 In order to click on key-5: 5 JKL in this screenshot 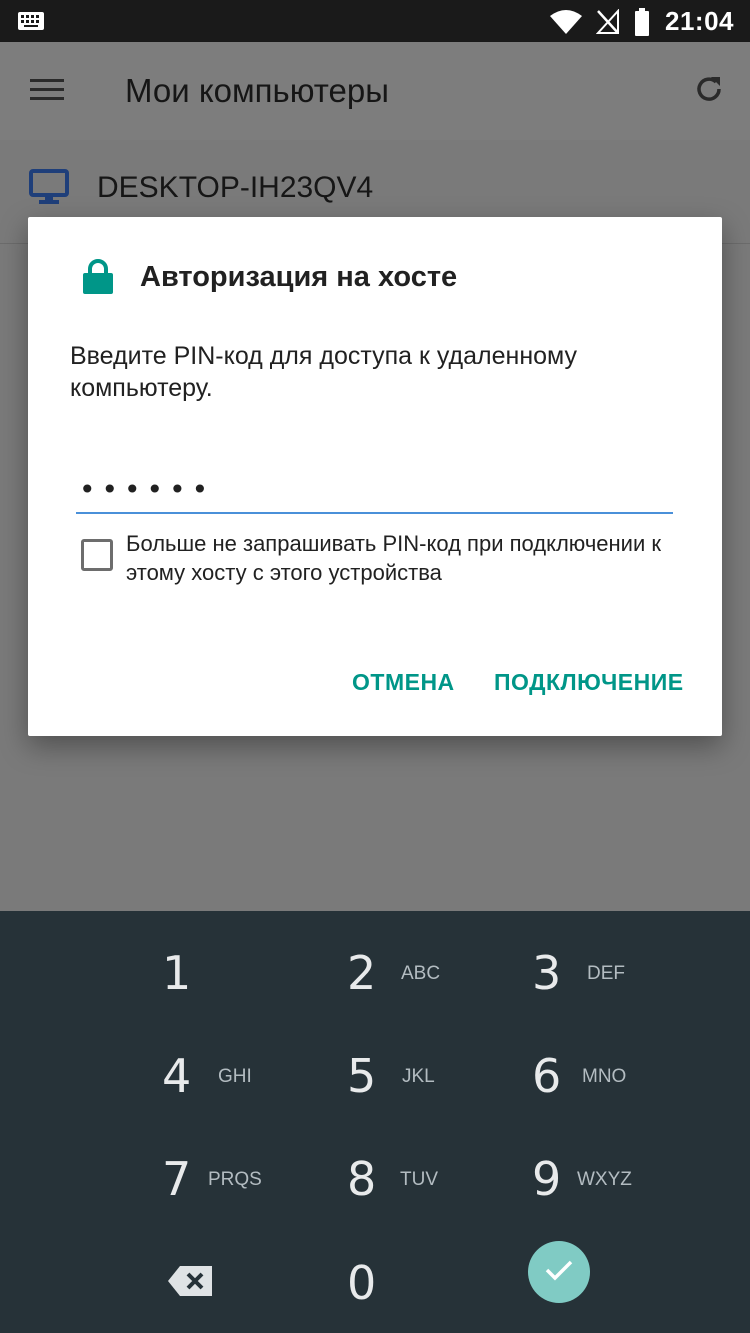, I will do `click(425, 1084)`.